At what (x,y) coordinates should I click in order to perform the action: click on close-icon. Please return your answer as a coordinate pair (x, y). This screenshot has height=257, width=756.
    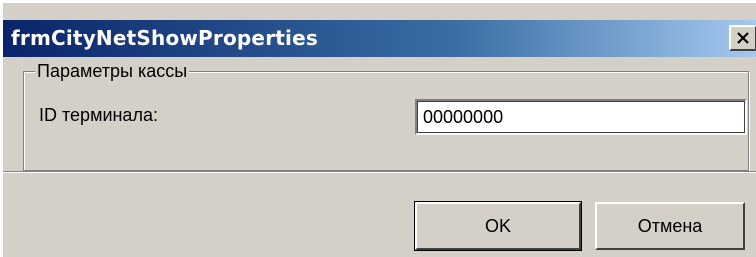
    Looking at the image, I should click on (743, 38).